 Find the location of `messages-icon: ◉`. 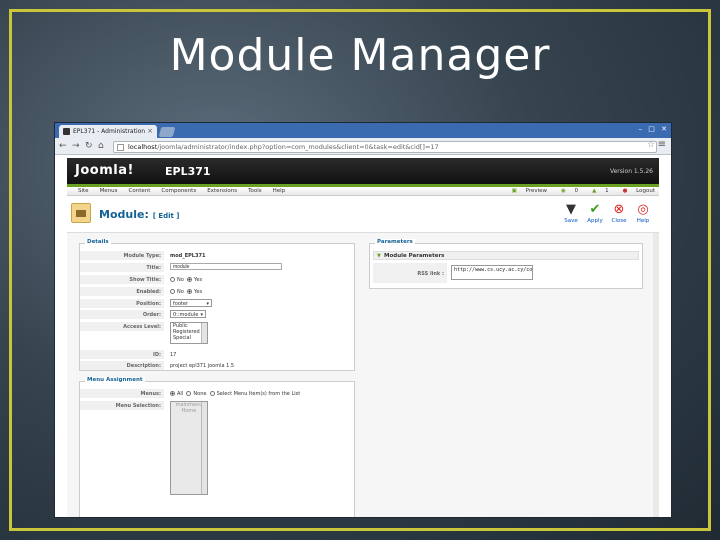

messages-icon: ◉ is located at coordinates (563, 191).